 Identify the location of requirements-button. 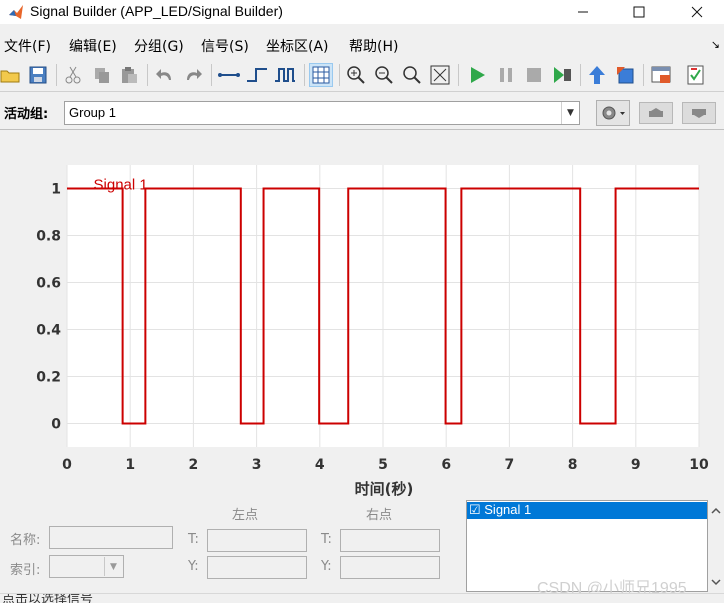
(696, 75).